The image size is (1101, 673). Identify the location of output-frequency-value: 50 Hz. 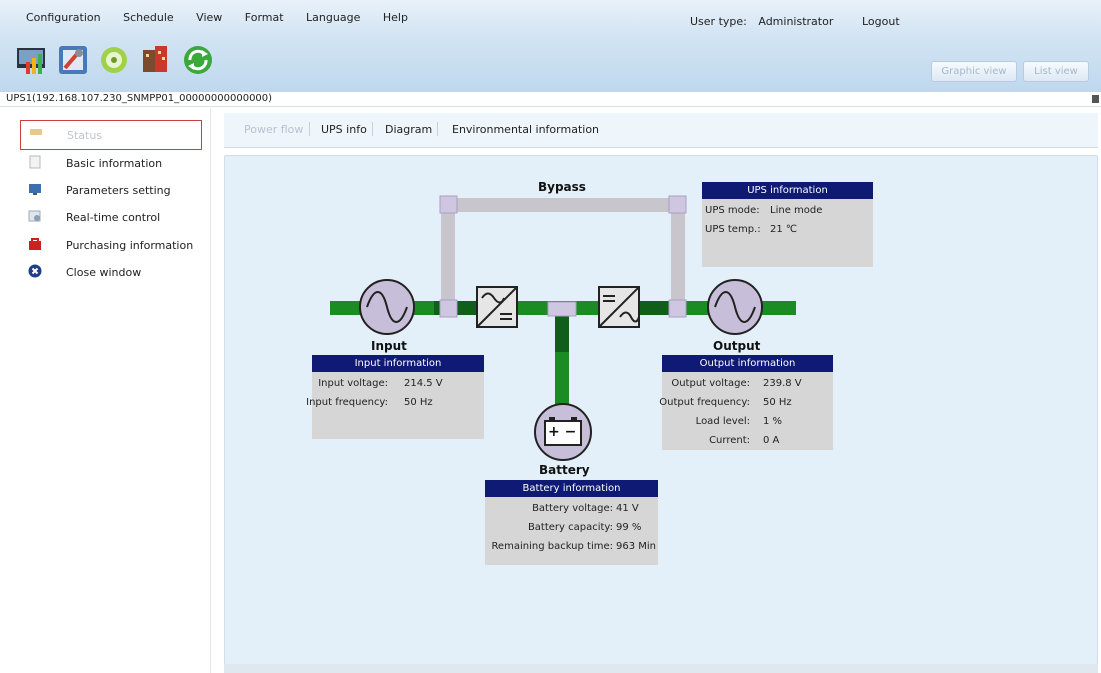
(777, 402).